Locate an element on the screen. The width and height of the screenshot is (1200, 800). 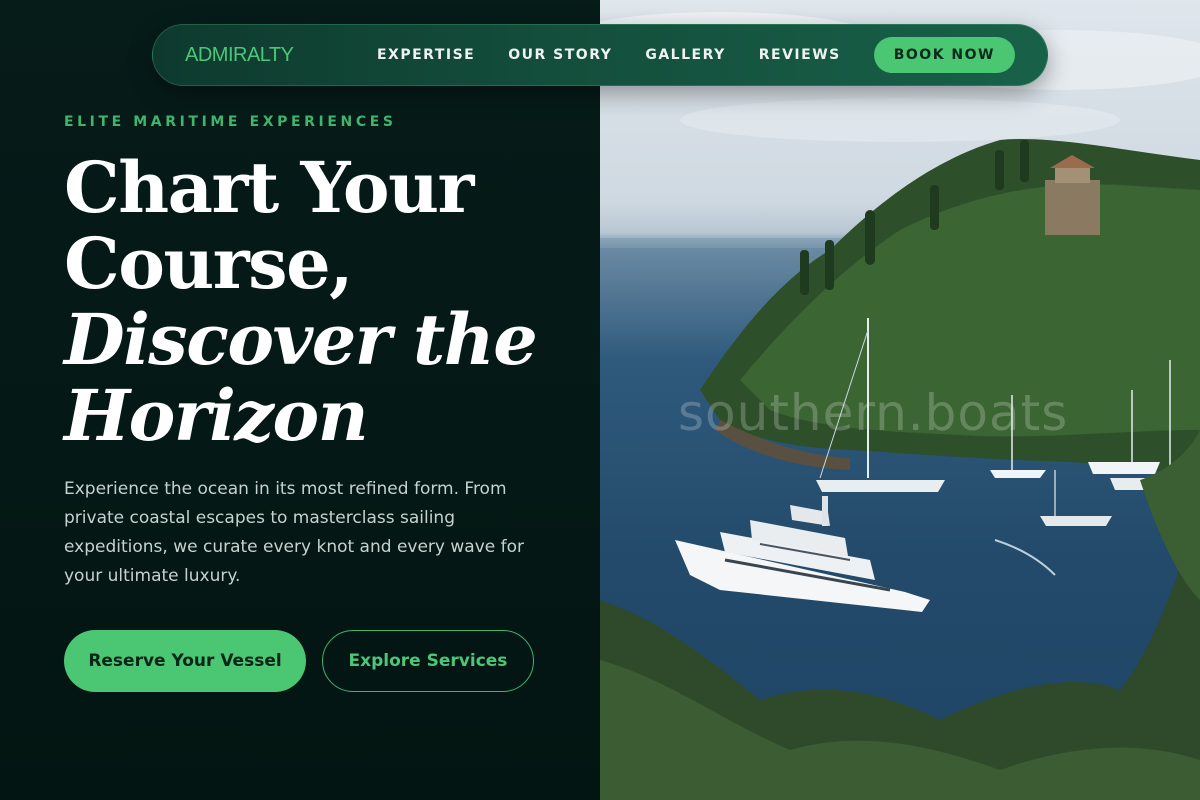
nav-link-expertise: EXPERTISE is located at coordinates (426, 55).